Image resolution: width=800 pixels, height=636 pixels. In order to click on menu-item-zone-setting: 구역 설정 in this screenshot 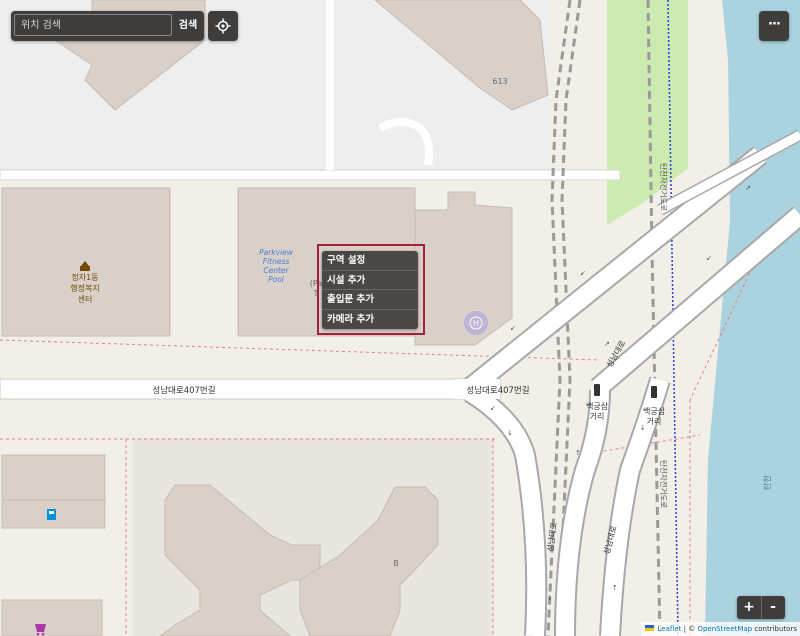, I will do `click(370, 261)`.